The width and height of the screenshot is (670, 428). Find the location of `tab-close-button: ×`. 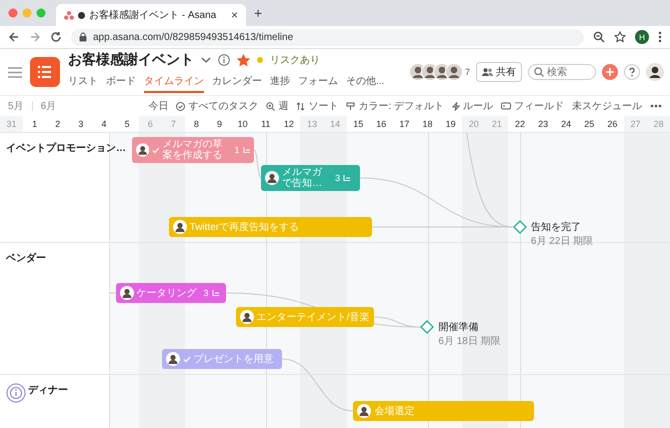

tab-close-button: × is located at coordinates (234, 15).